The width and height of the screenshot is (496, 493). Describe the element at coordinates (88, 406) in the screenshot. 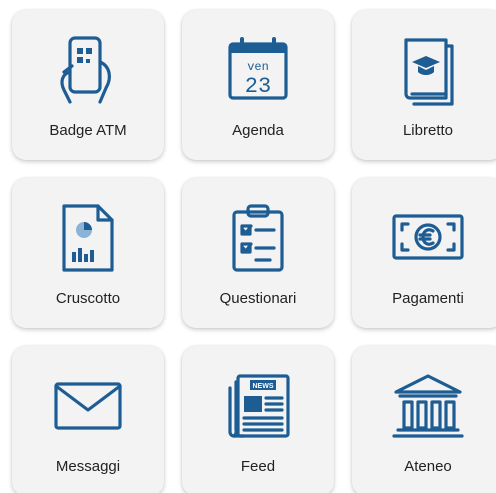

I see `envelope-icon` at that location.